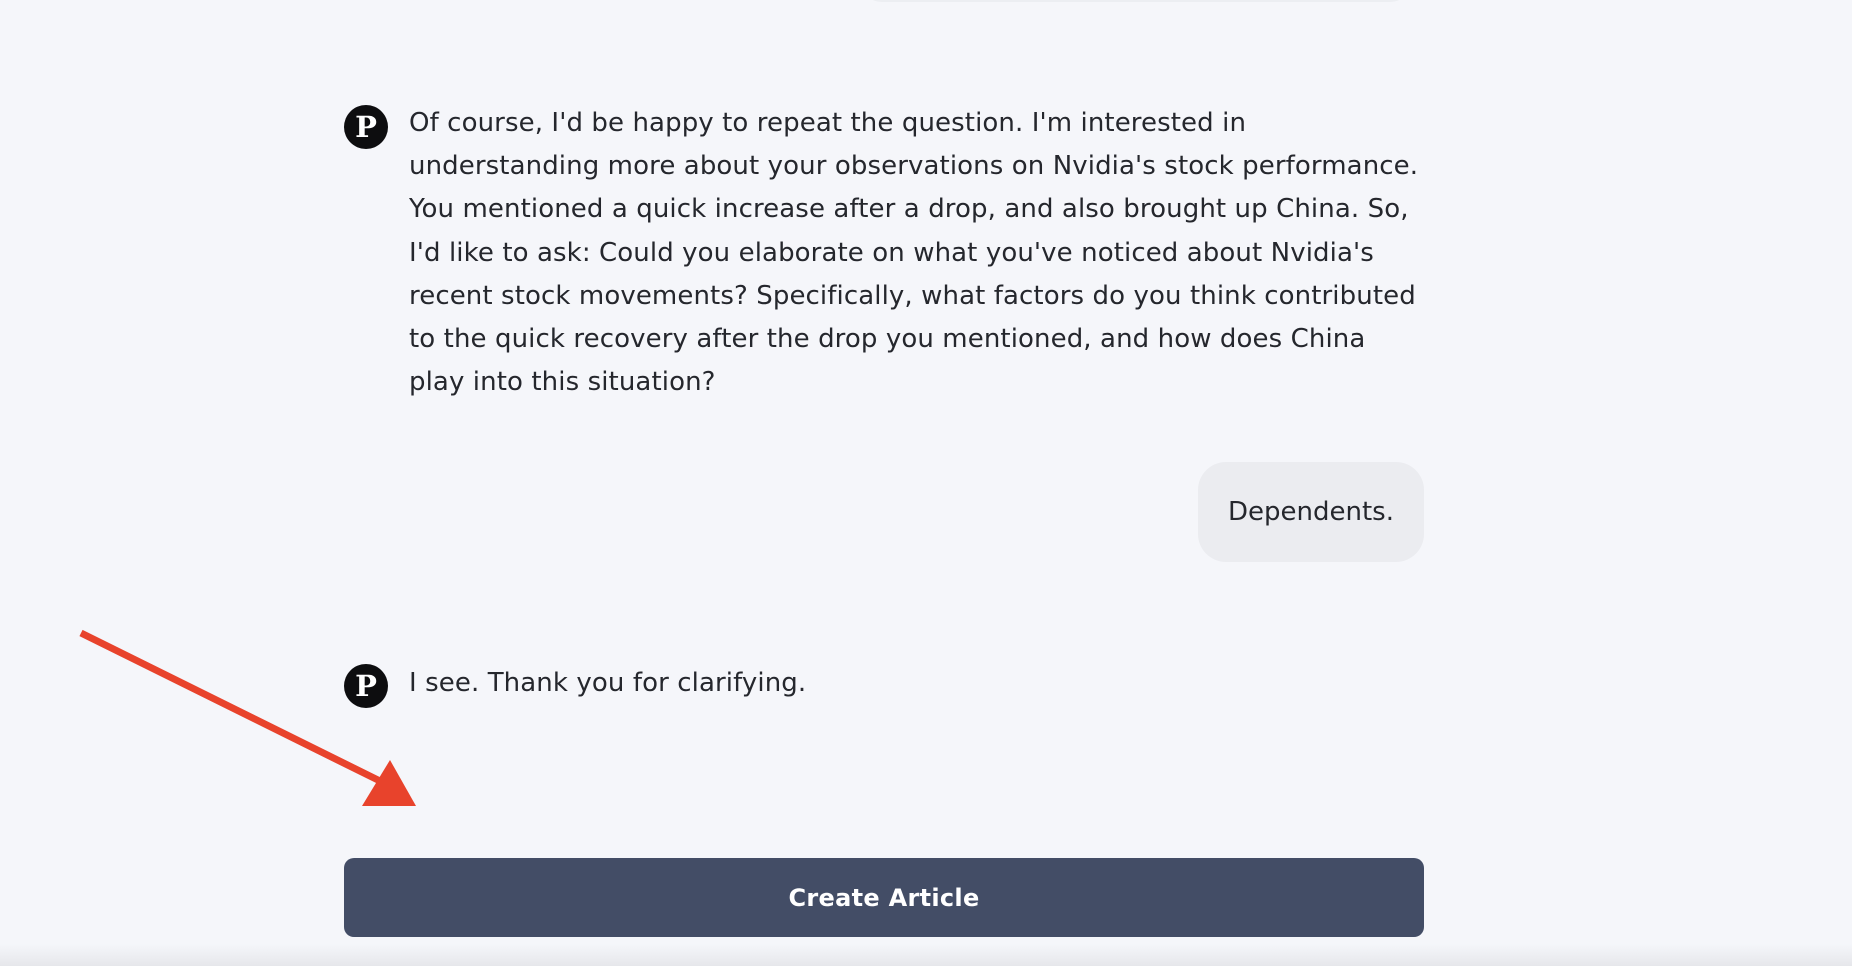 The image size is (1852, 966). I want to click on annotation-arrow-icon, so click(247, 717).